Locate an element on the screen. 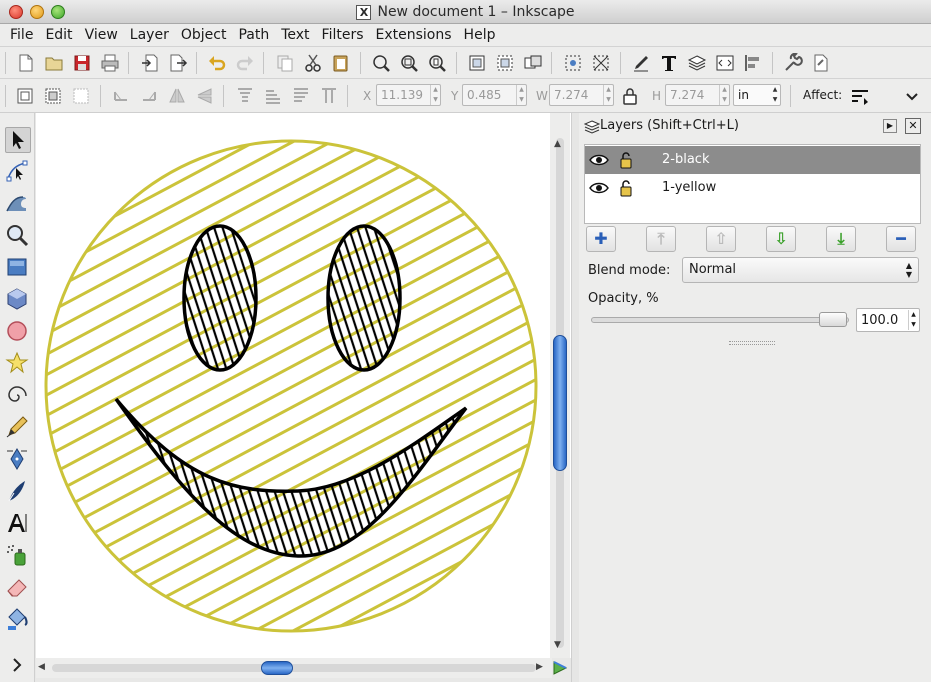  spiral-tool is located at coordinates (18, 396).